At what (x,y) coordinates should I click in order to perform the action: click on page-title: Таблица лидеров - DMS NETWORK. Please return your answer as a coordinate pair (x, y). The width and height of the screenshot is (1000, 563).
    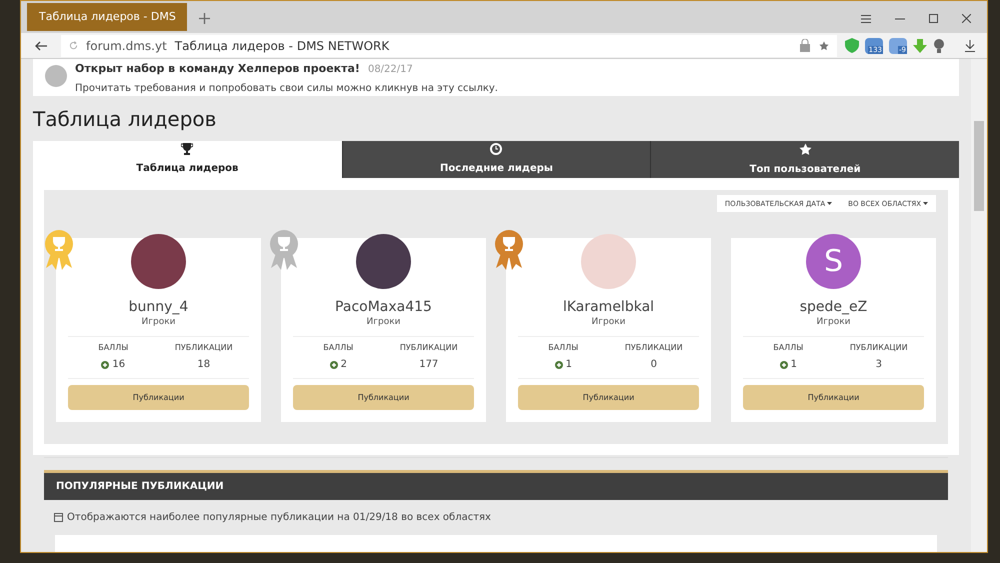
    Looking at the image, I should click on (282, 46).